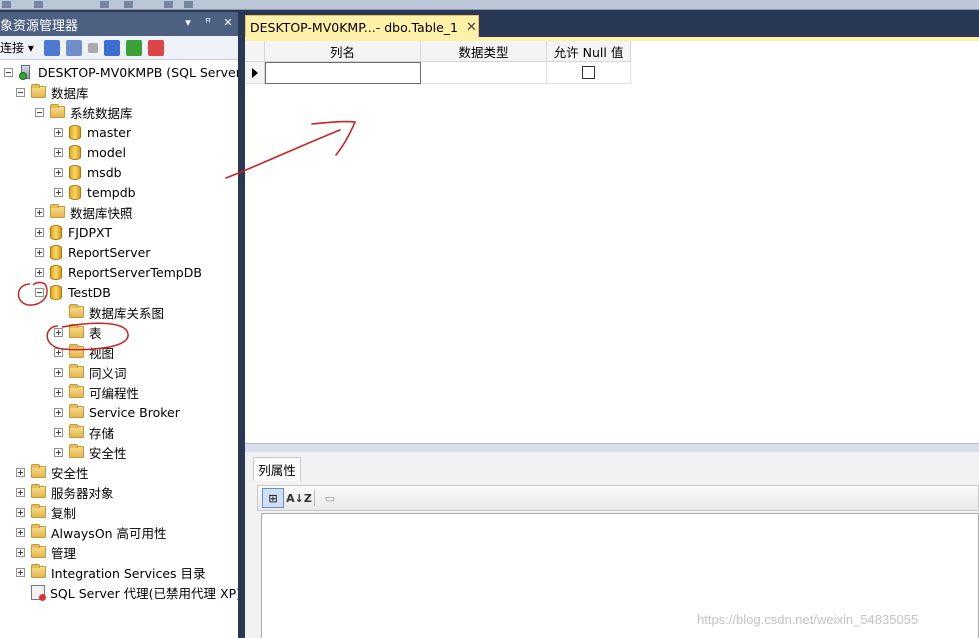  Describe the element at coordinates (109, 312) in the screenshot. I see `tree-node: 数据库关系图` at that location.